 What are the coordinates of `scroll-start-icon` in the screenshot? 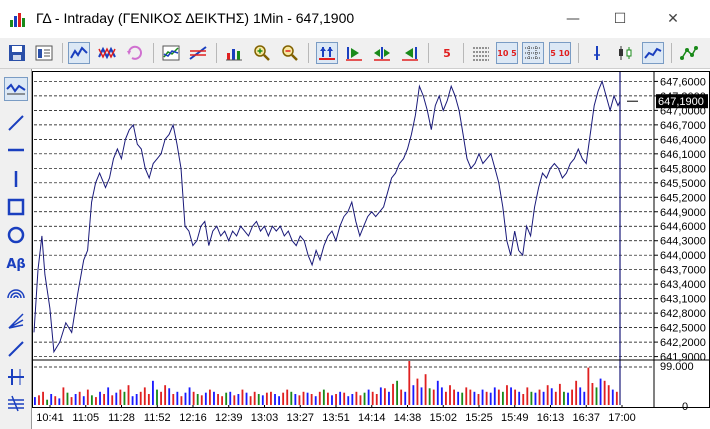 It's located at (327, 53).